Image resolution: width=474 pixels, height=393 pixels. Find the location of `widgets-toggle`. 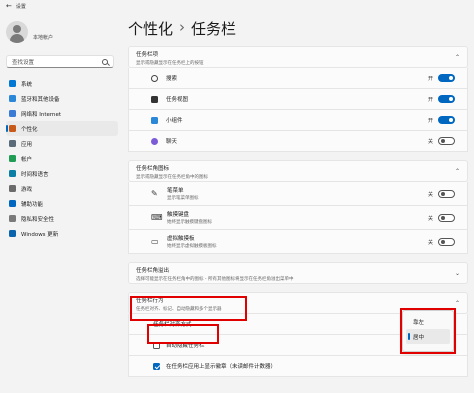

widgets-toggle is located at coordinates (446, 120).